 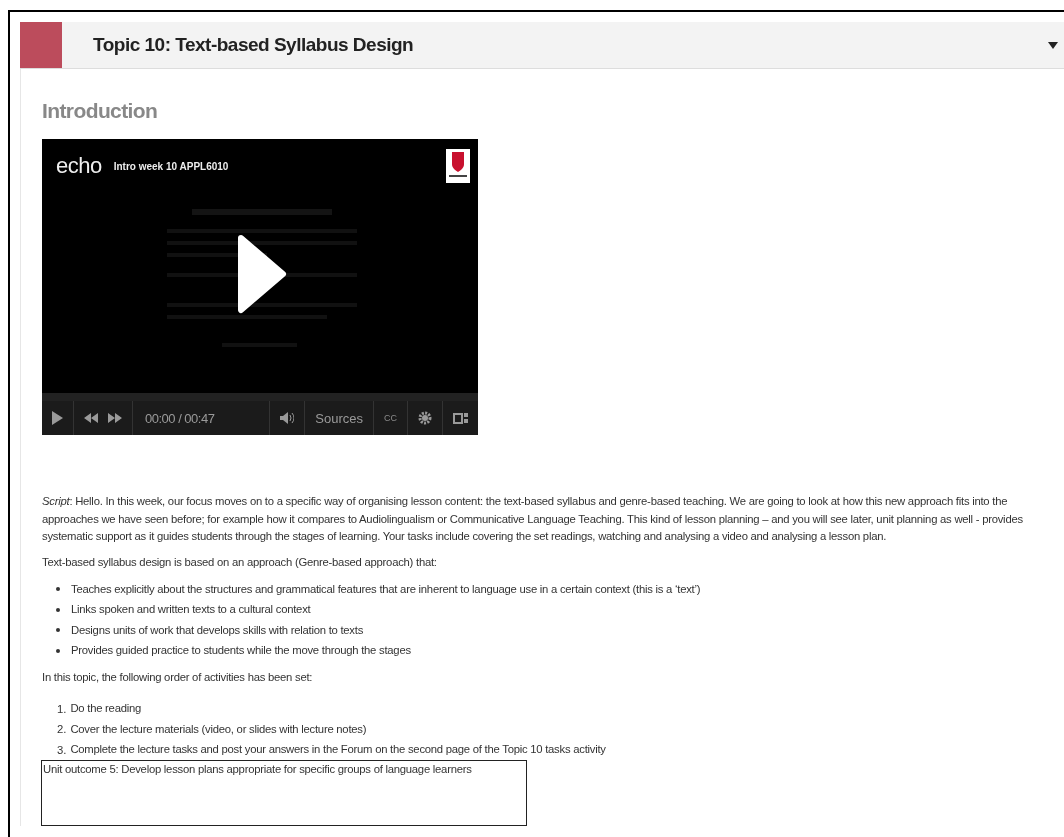 I want to click on section-header: Topic 10: Text-based Syllabus Design, so click(x=542, y=45).